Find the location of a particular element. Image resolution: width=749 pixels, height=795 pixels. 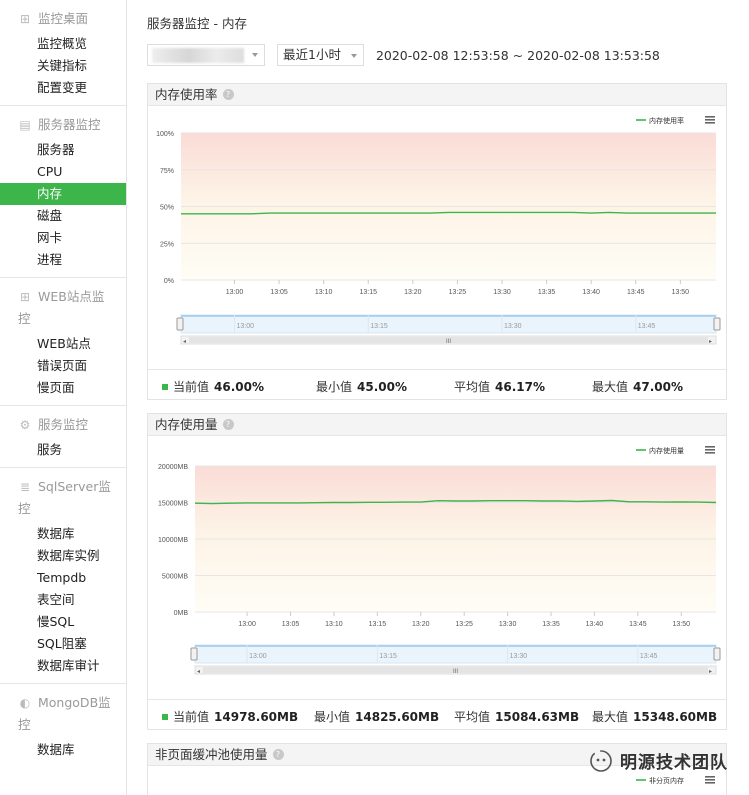

sidebar-item-memory: 内存 is located at coordinates (63, 194).